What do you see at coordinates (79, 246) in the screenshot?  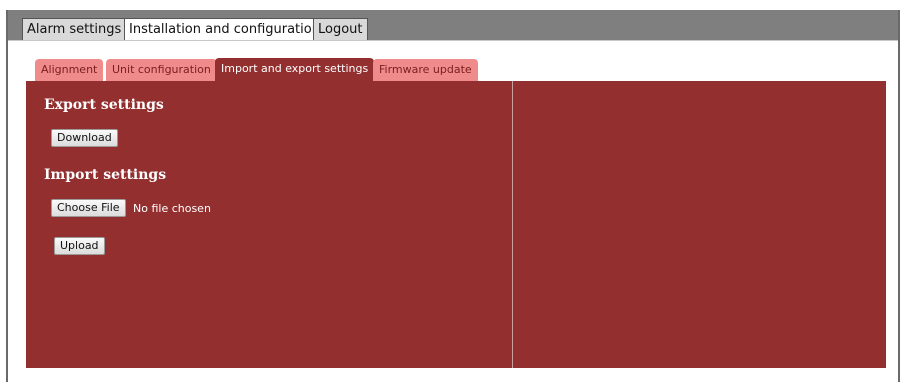 I see `upload-button: Upload` at bounding box center [79, 246].